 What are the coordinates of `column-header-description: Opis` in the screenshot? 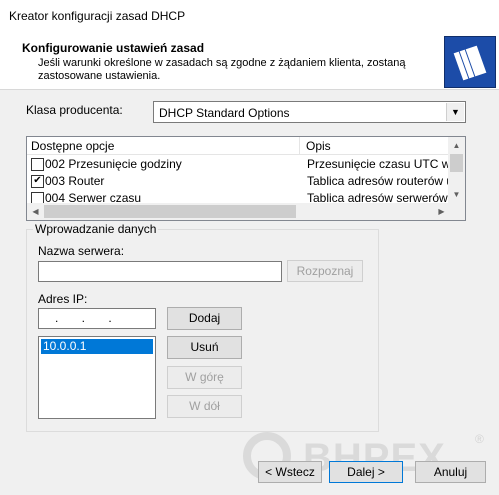 It's located at (318, 146).